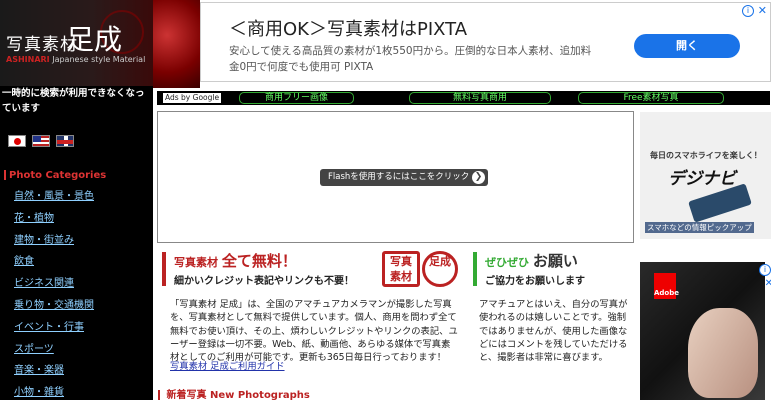  What do you see at coordinates (720, 203) in the screenshot?
I see `smartphone-icon` at bounding box center [720, 203].